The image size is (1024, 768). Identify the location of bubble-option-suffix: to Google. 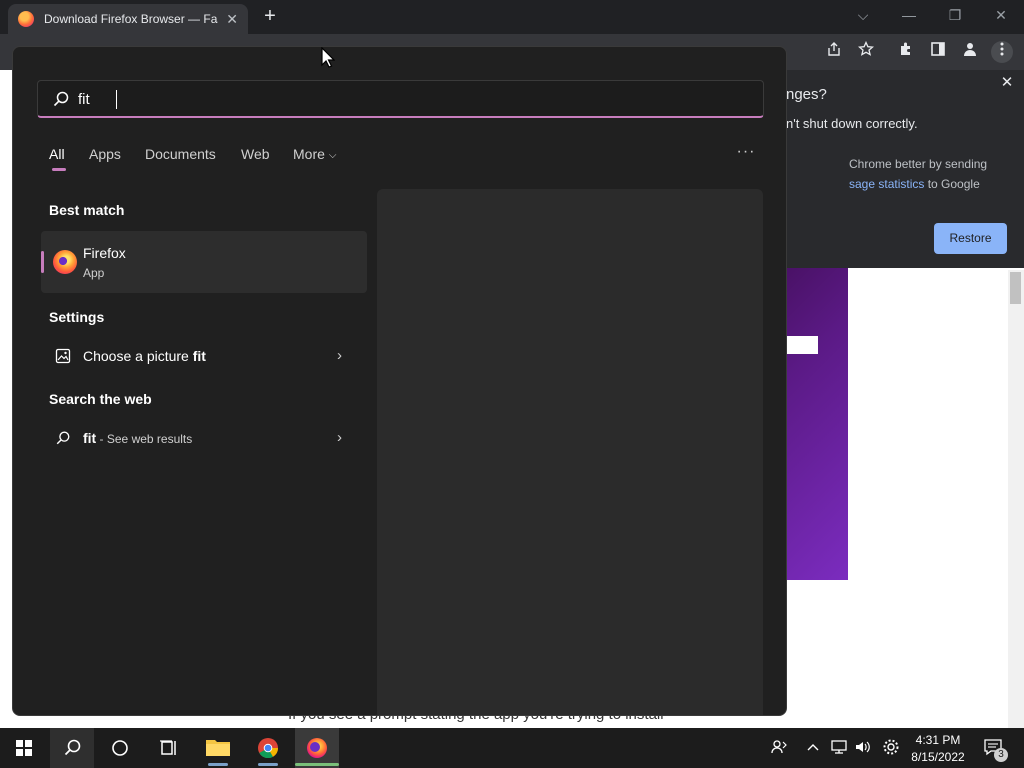
(952, 184).